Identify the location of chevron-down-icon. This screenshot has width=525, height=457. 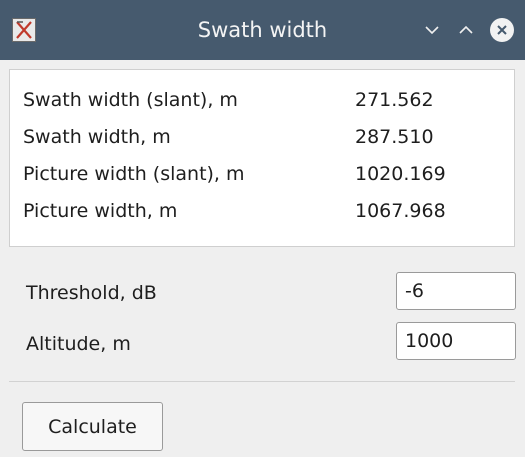
(432, 30).